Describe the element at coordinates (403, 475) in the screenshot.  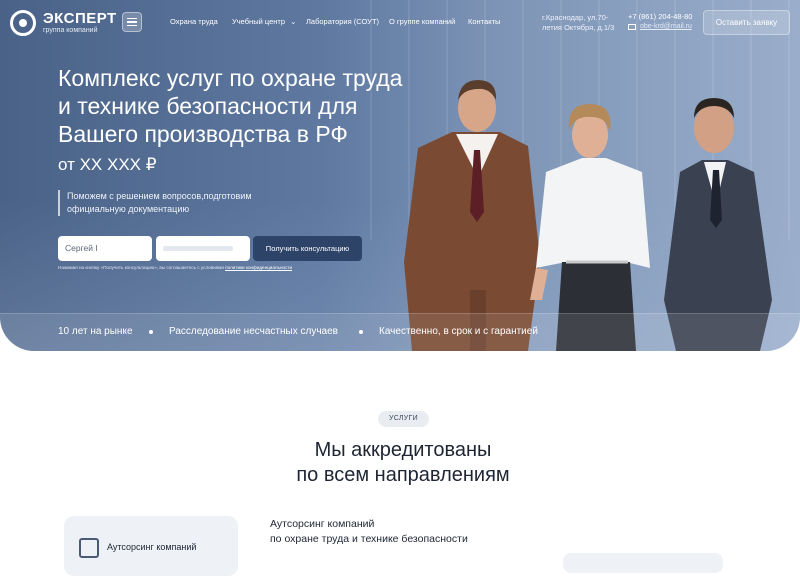
I see `section-title-line-2: по всем направлениям` at that location.